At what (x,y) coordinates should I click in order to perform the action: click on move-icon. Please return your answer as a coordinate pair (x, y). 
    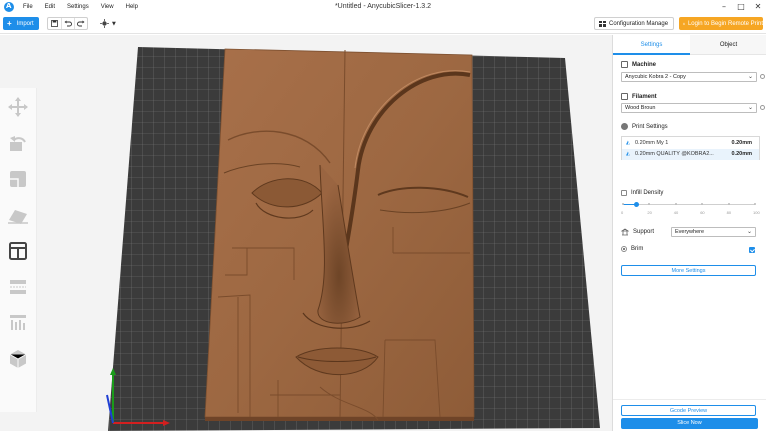
    Looking at the image, I should click on (18, 107).